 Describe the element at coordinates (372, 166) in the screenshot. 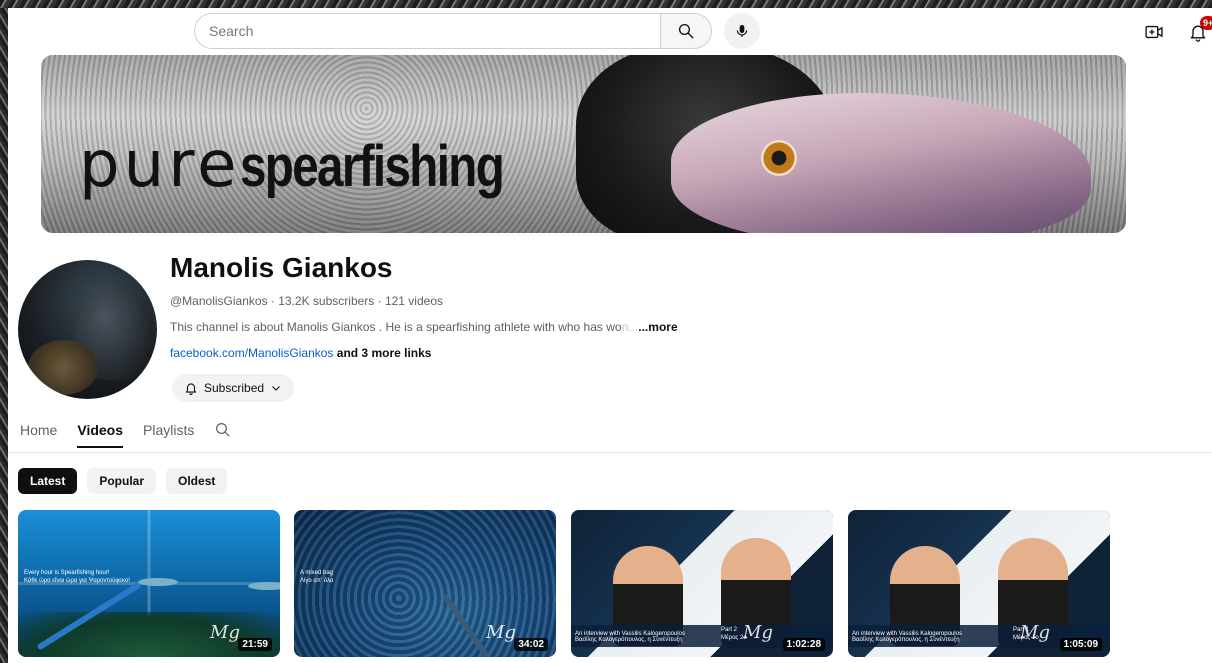

I see `banner-text-spearfishing: spearfishing` at that location.